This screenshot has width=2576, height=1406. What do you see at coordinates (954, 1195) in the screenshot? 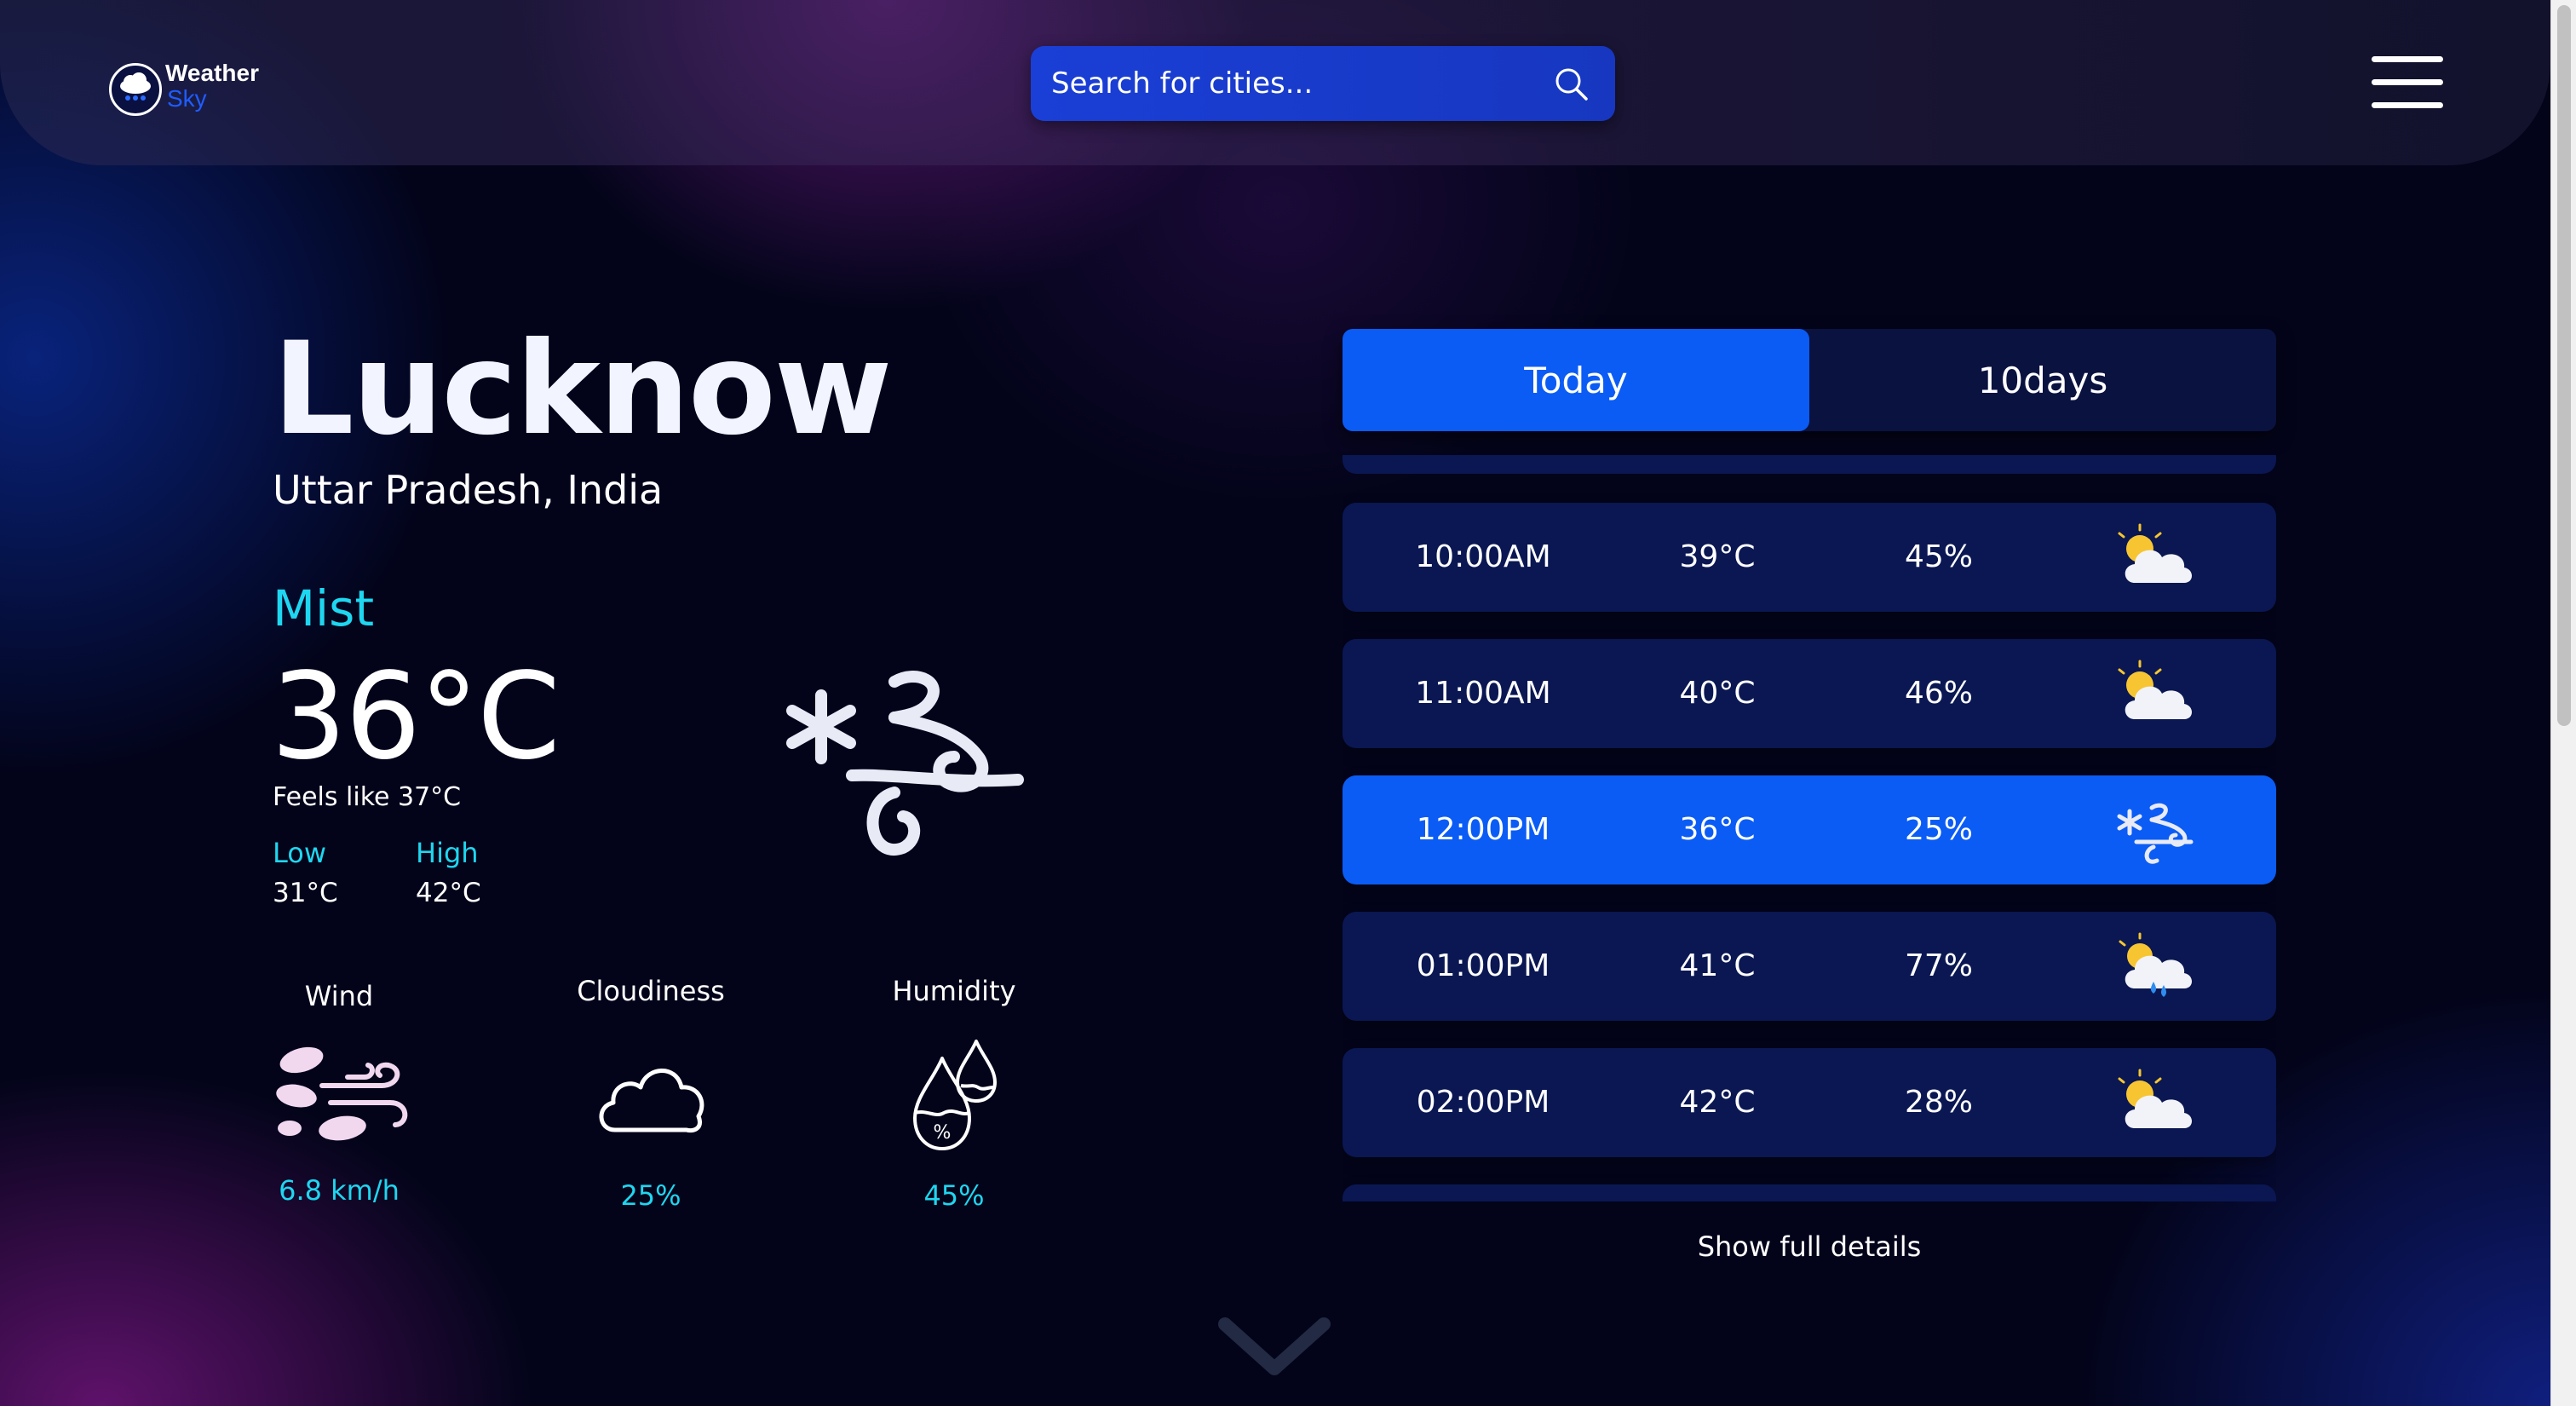
I see `humidity-value: 45%` at bounding box center [954, 1195].